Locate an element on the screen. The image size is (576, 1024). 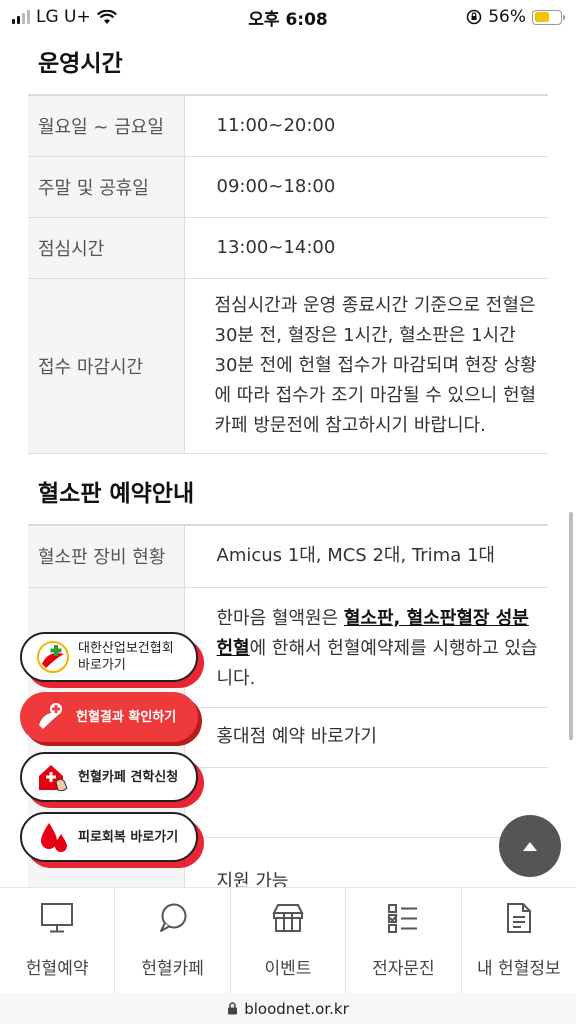
scrollbar is located at coordinates (571, 626).